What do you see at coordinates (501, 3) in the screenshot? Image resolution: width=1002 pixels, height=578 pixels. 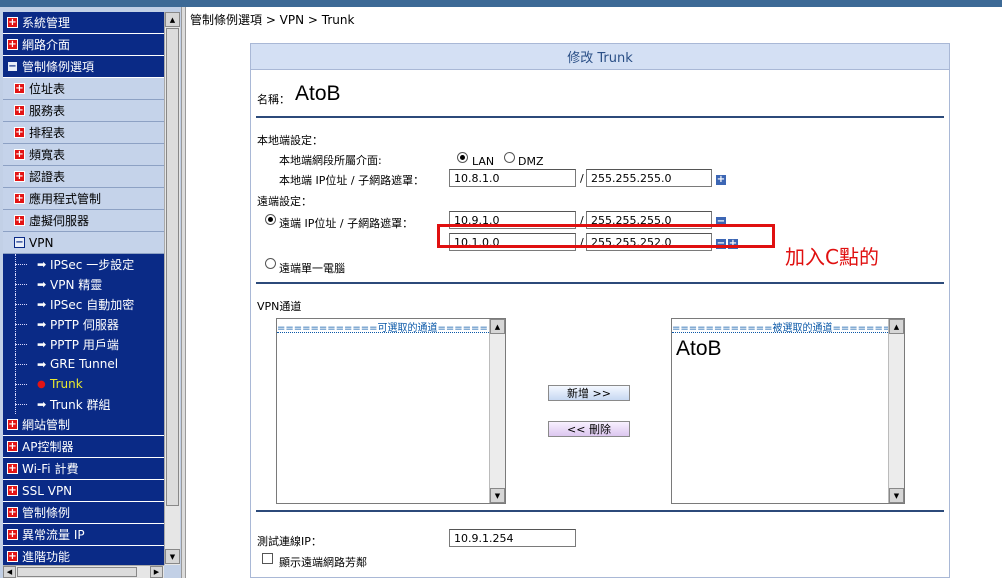 I see `window-top-strip` at bounding box center [501, 3].